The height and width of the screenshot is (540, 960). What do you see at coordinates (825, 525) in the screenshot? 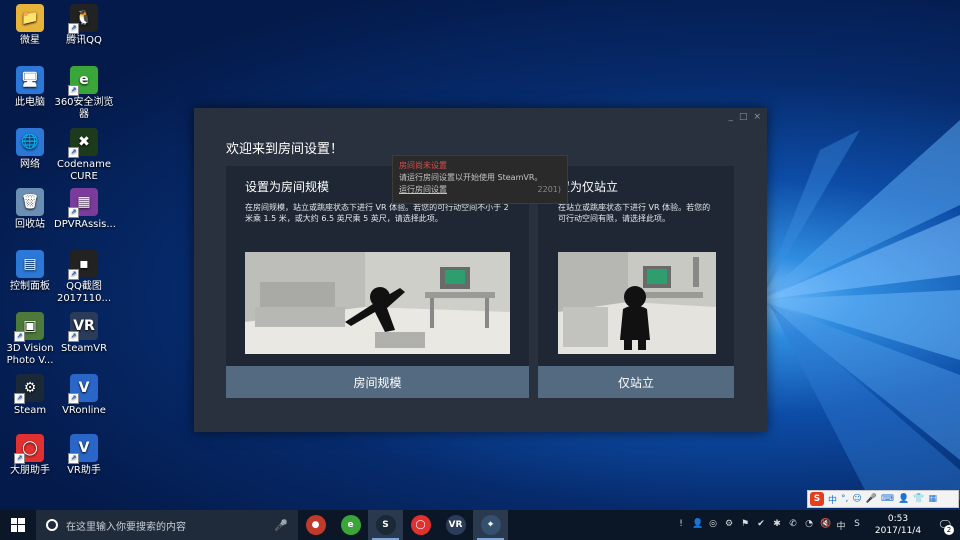
I see `tray-icon: 🔇` at bounding box center [825, 525].